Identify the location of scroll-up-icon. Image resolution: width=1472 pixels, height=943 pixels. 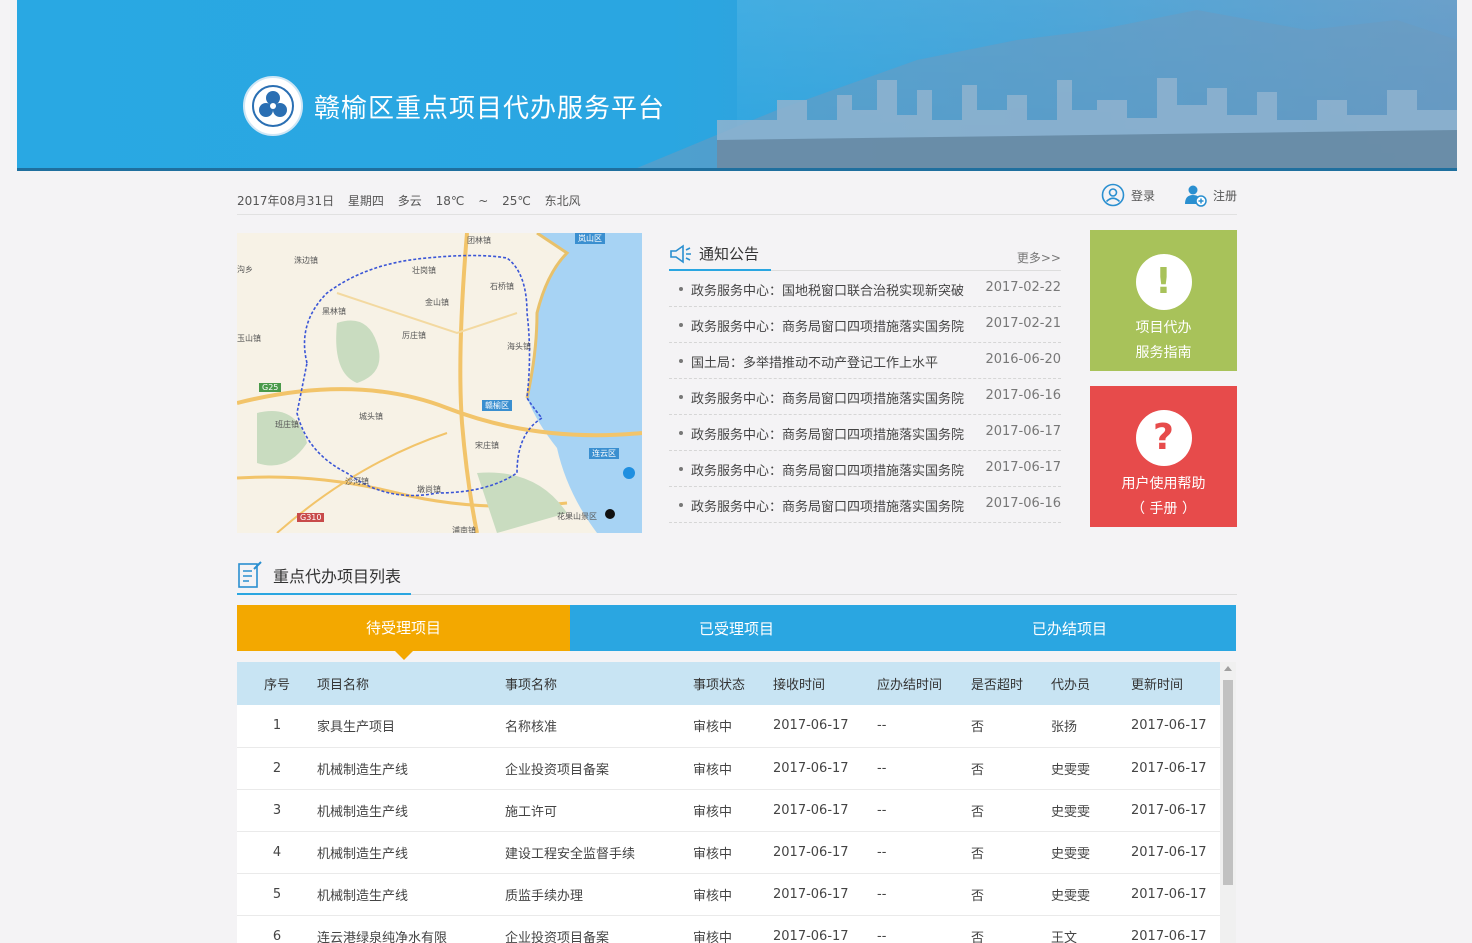
(1228, 668).